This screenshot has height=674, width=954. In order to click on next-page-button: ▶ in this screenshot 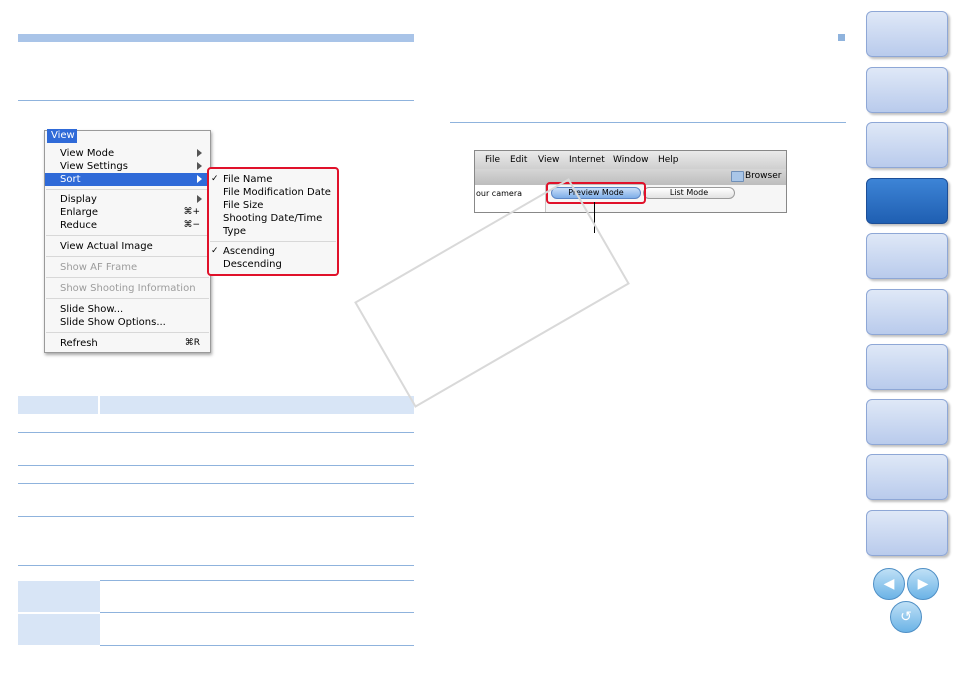, I will do `click(923, 584)`.